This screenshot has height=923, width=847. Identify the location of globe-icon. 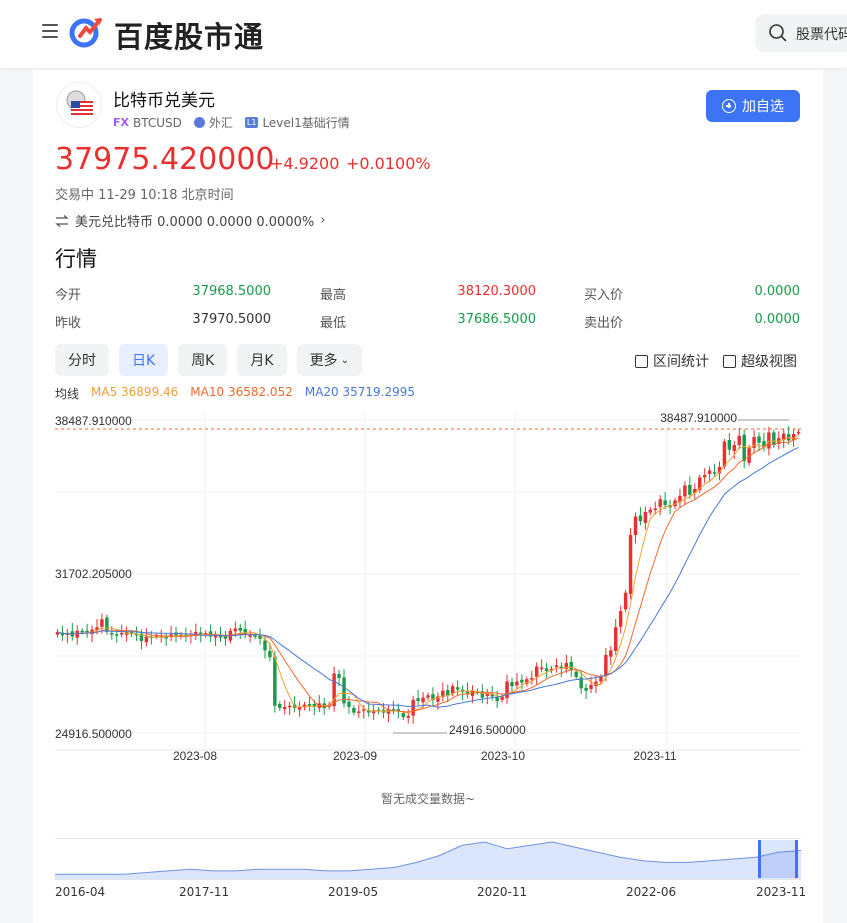
(199, 122).